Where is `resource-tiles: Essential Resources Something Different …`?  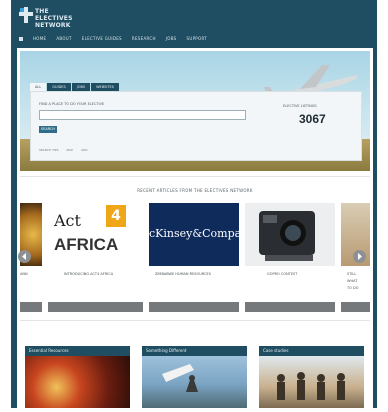 resource-tiles: Essential Resources Something Different … is located at coordinates (197, 377).